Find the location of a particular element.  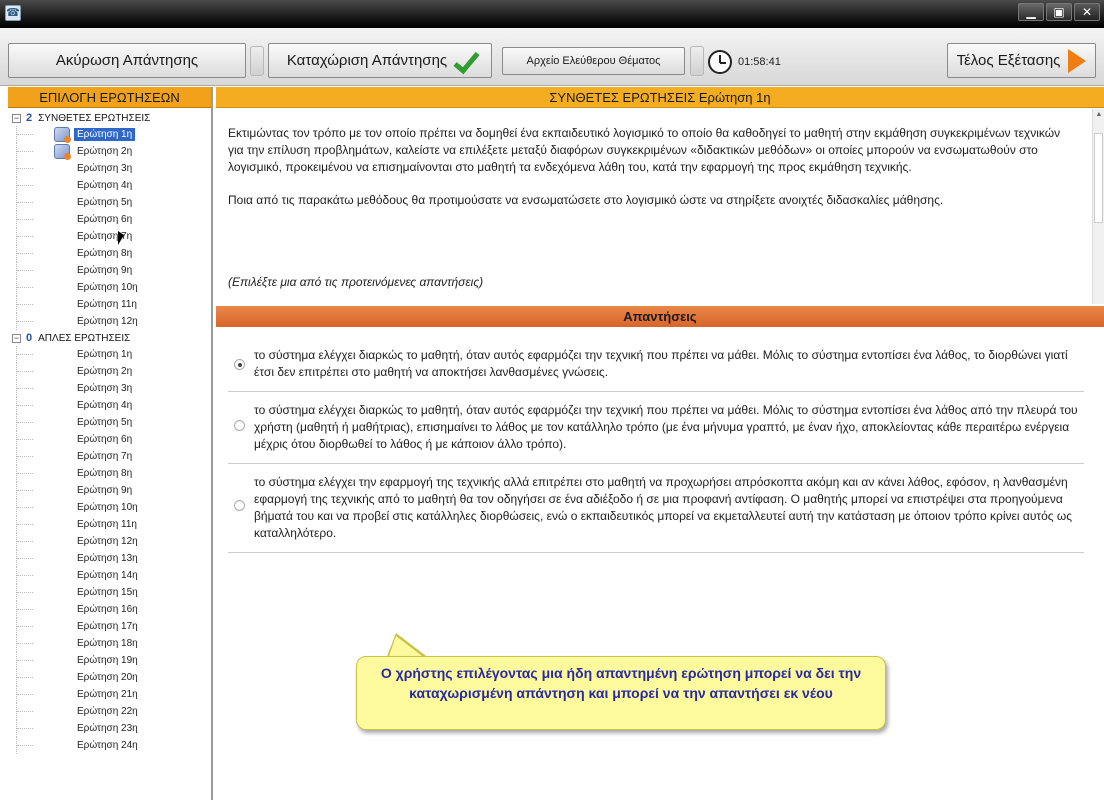

exam-timer: 01:58:41 is located at coordinates (744, 62).